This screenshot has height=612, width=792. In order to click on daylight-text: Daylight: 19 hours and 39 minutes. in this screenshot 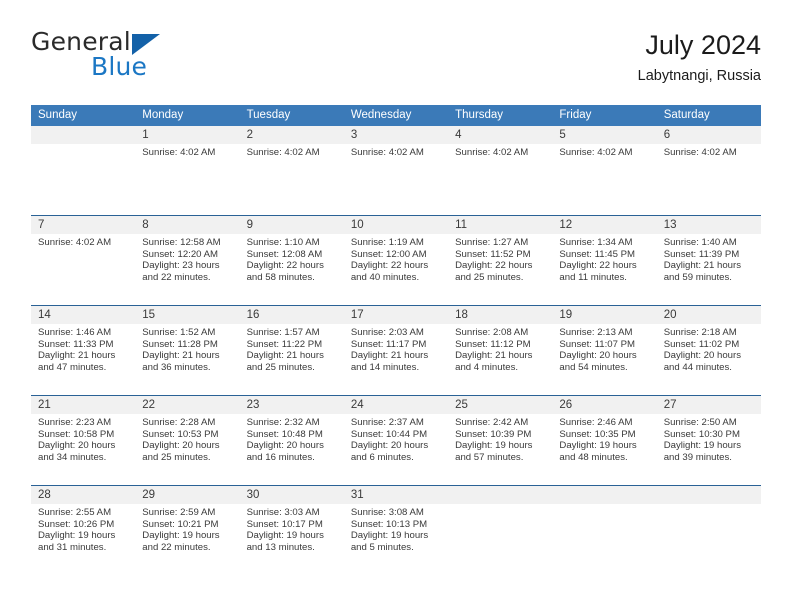, I will do `click(702, 451)`.